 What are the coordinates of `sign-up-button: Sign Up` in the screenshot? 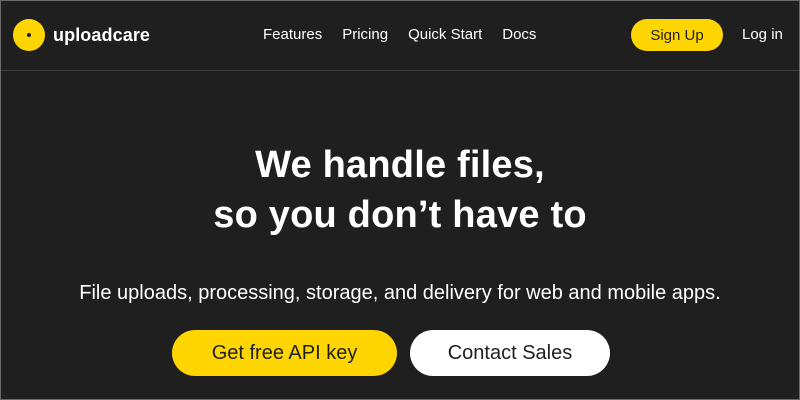 It's located at (677, 35).